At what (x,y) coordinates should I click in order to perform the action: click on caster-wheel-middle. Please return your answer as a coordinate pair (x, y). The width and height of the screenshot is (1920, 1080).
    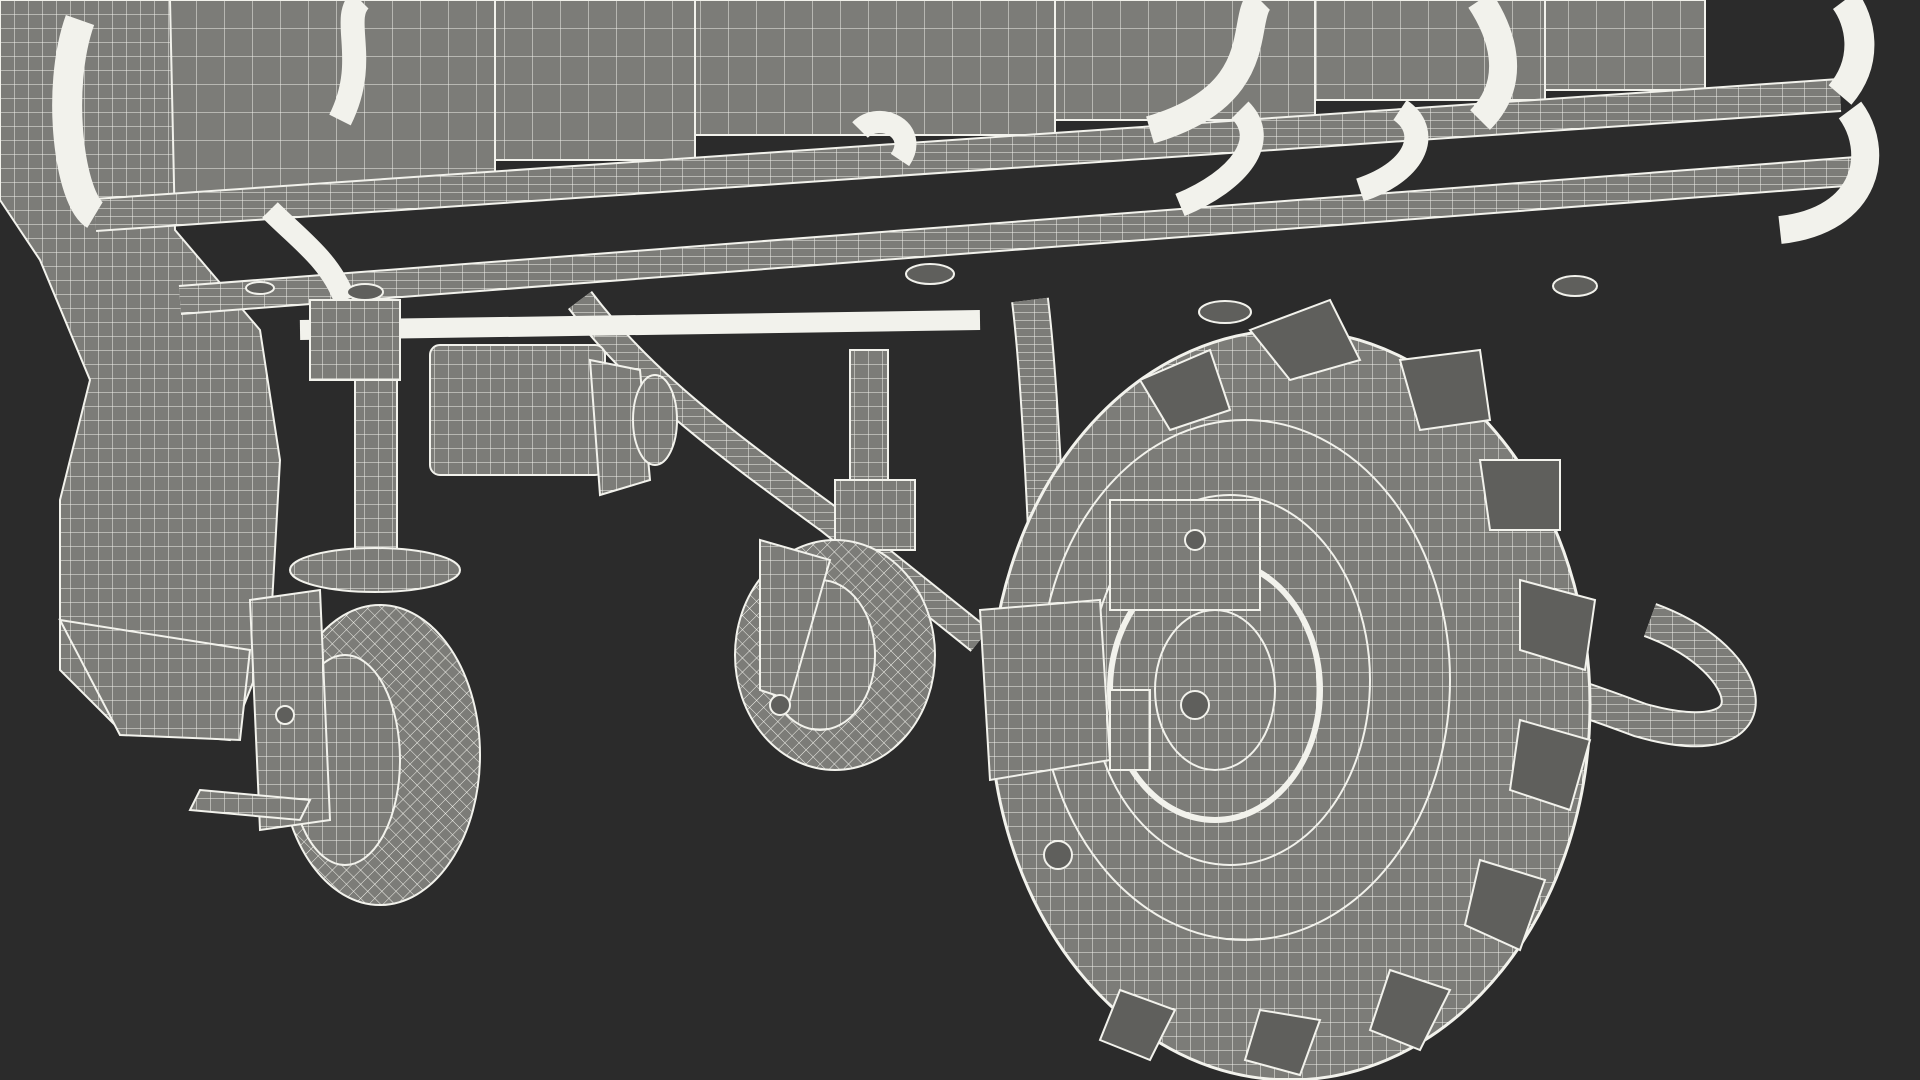
    Looking at the image, I should click on (835, 560).